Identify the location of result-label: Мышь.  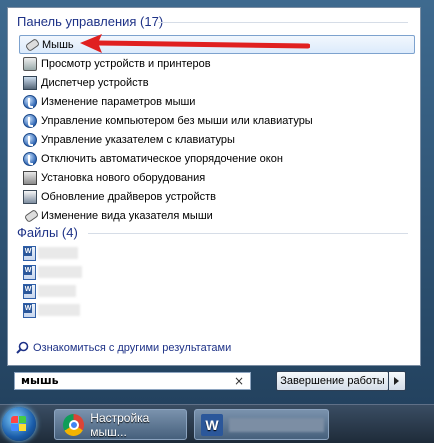
(58, 44).